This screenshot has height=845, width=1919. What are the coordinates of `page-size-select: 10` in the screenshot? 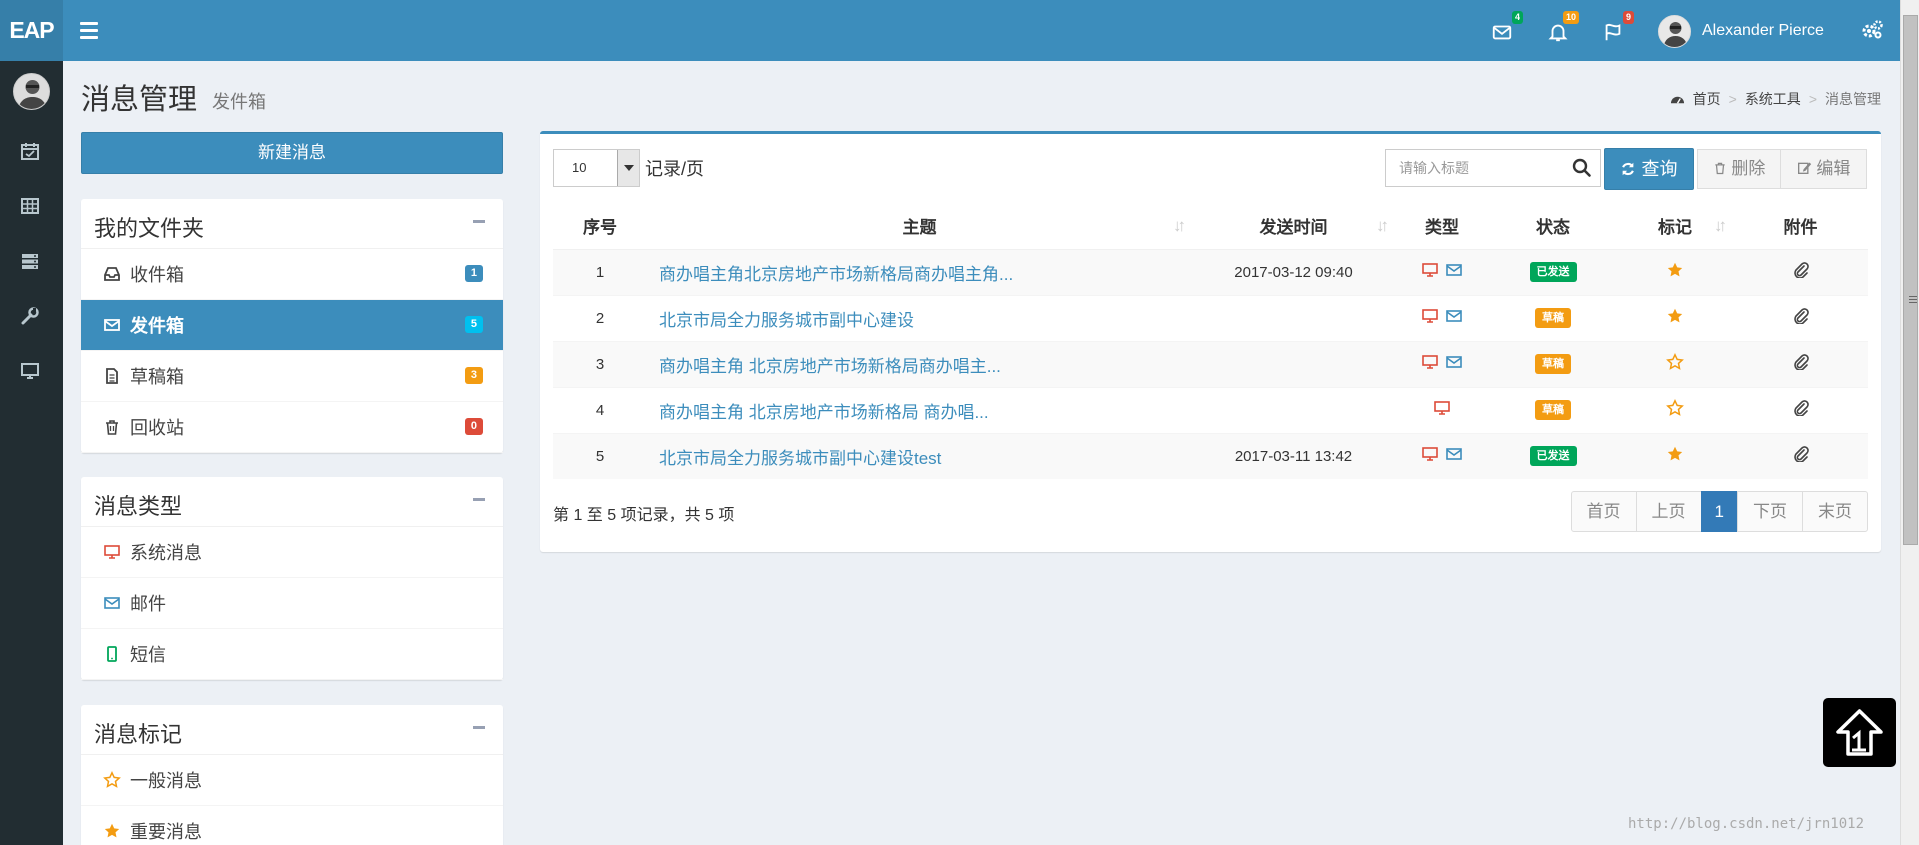 It's located at (596, 168).